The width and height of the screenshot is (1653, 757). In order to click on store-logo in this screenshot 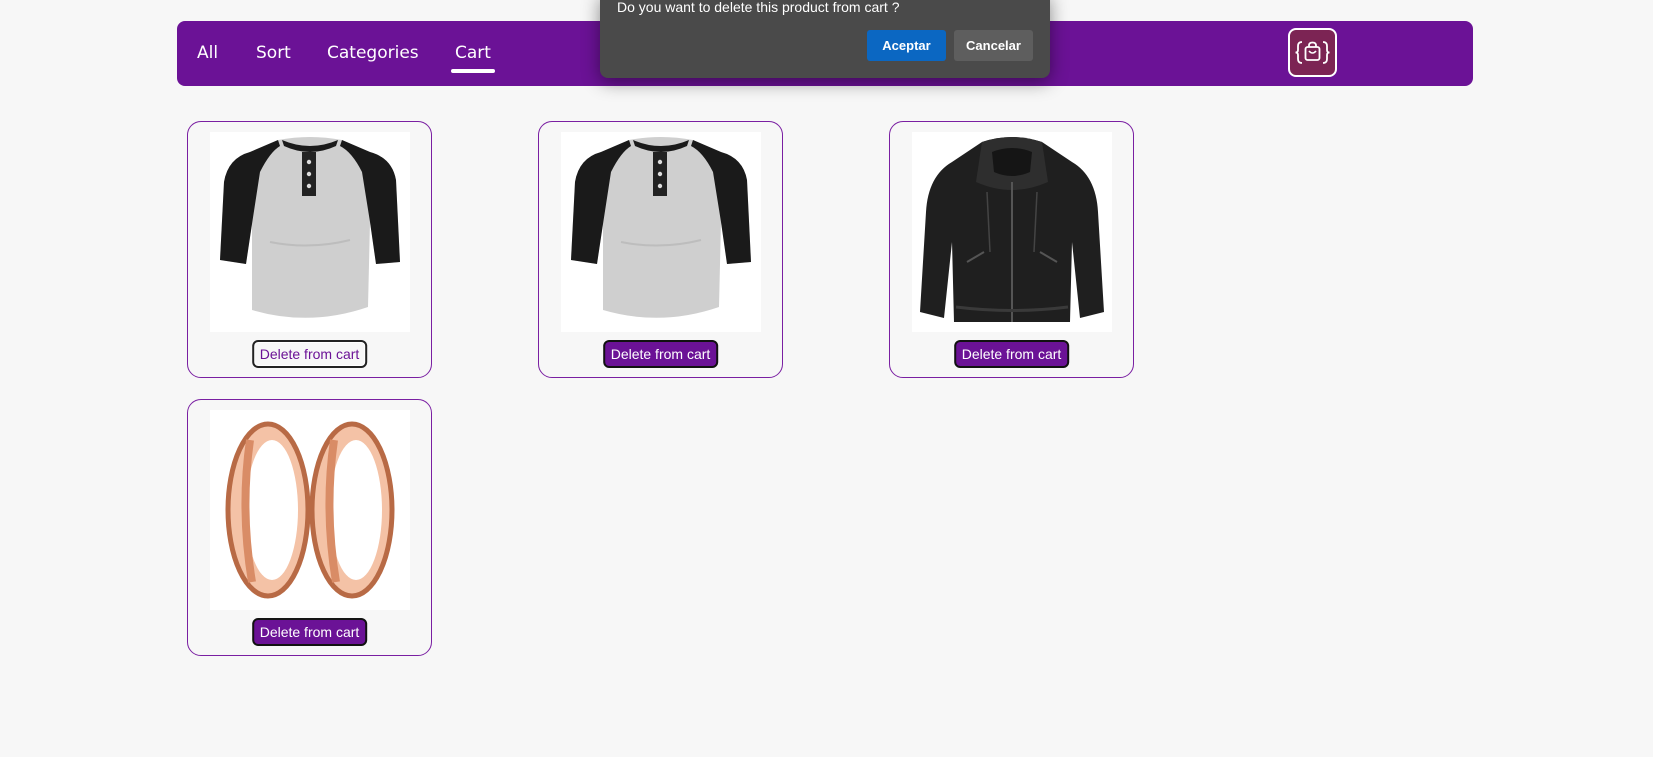, I will do `click(1312, 52)`.